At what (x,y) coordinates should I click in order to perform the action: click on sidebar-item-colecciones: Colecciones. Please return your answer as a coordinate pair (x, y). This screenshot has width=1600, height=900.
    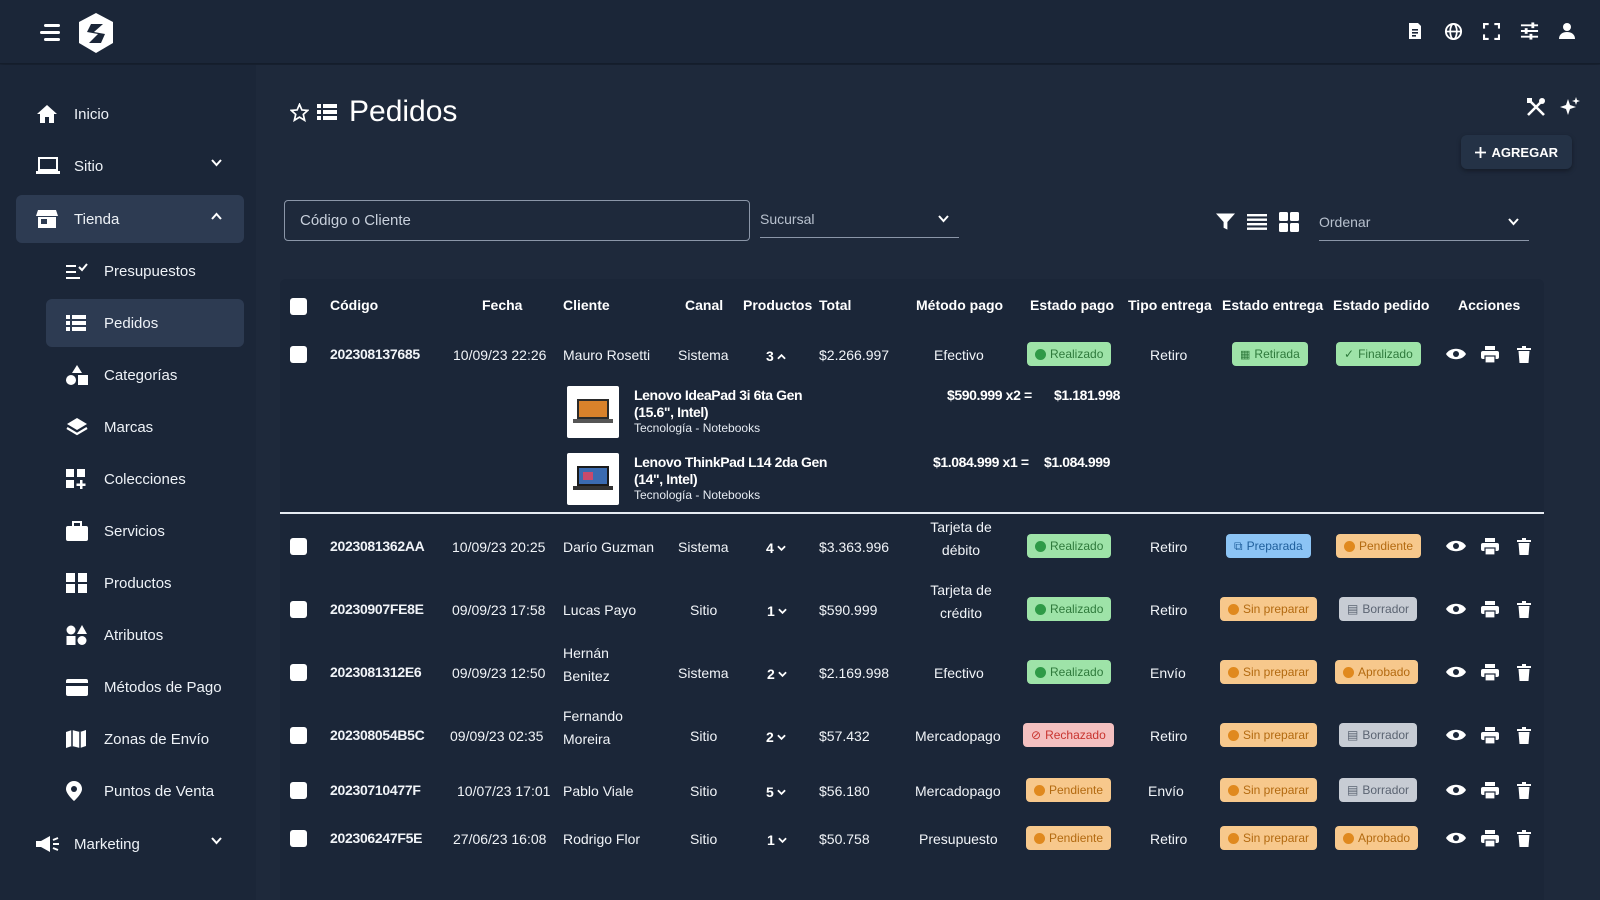
    Looking at the image, I should click on (145, 479).